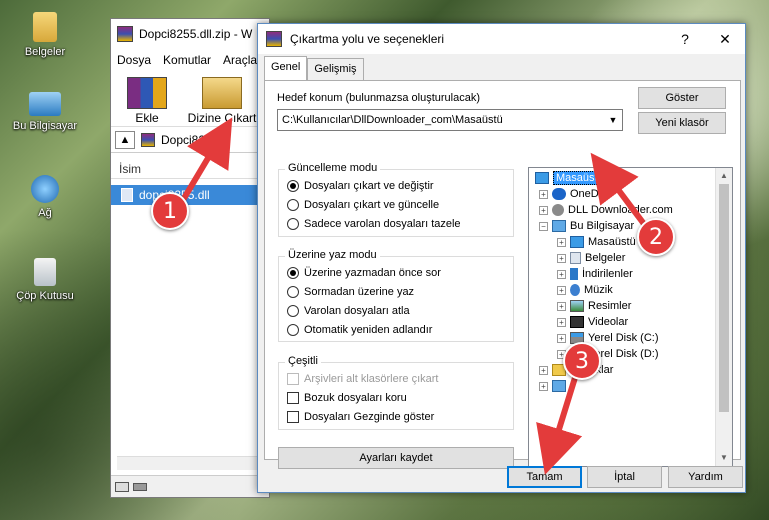 Image resolution: width=769 pixels, height=520 pixels. I want to click on add-button: Ekle, so click(147, 100).